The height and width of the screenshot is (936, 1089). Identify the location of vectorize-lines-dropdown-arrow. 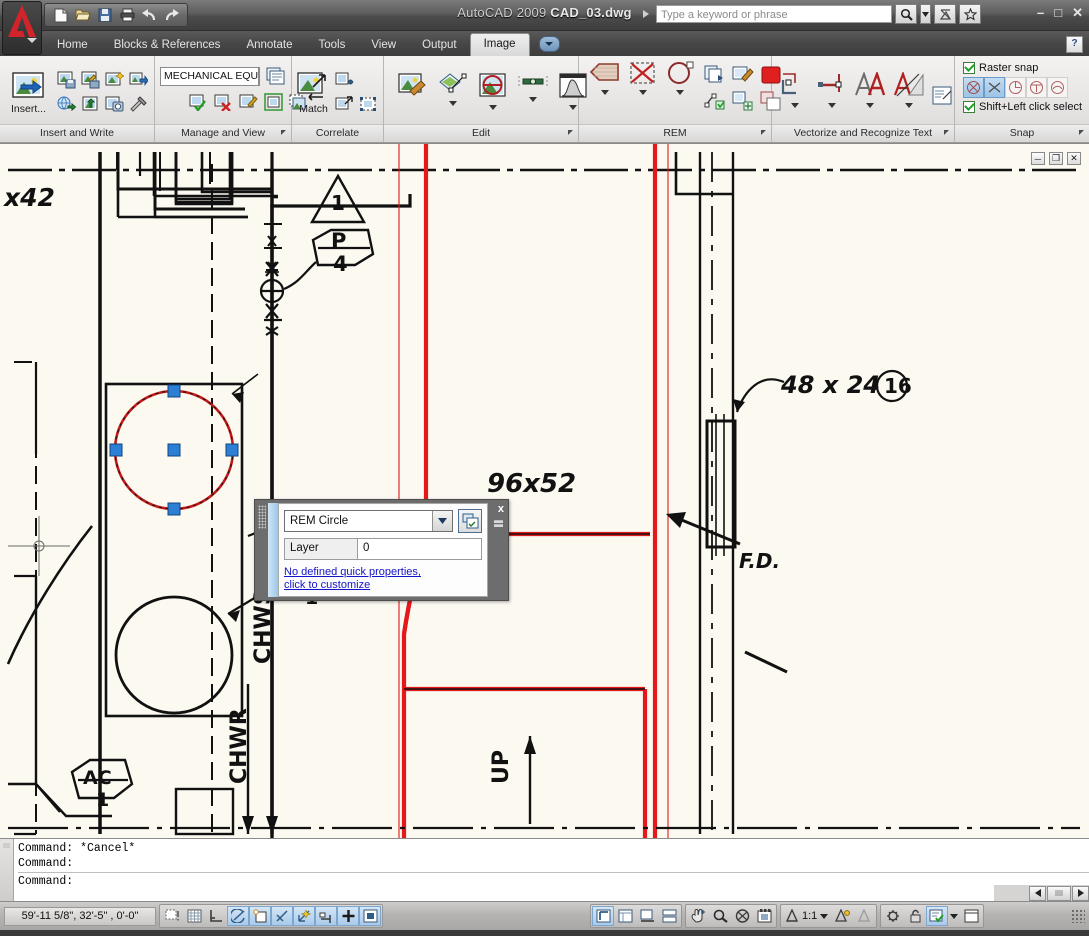
(795, 105).